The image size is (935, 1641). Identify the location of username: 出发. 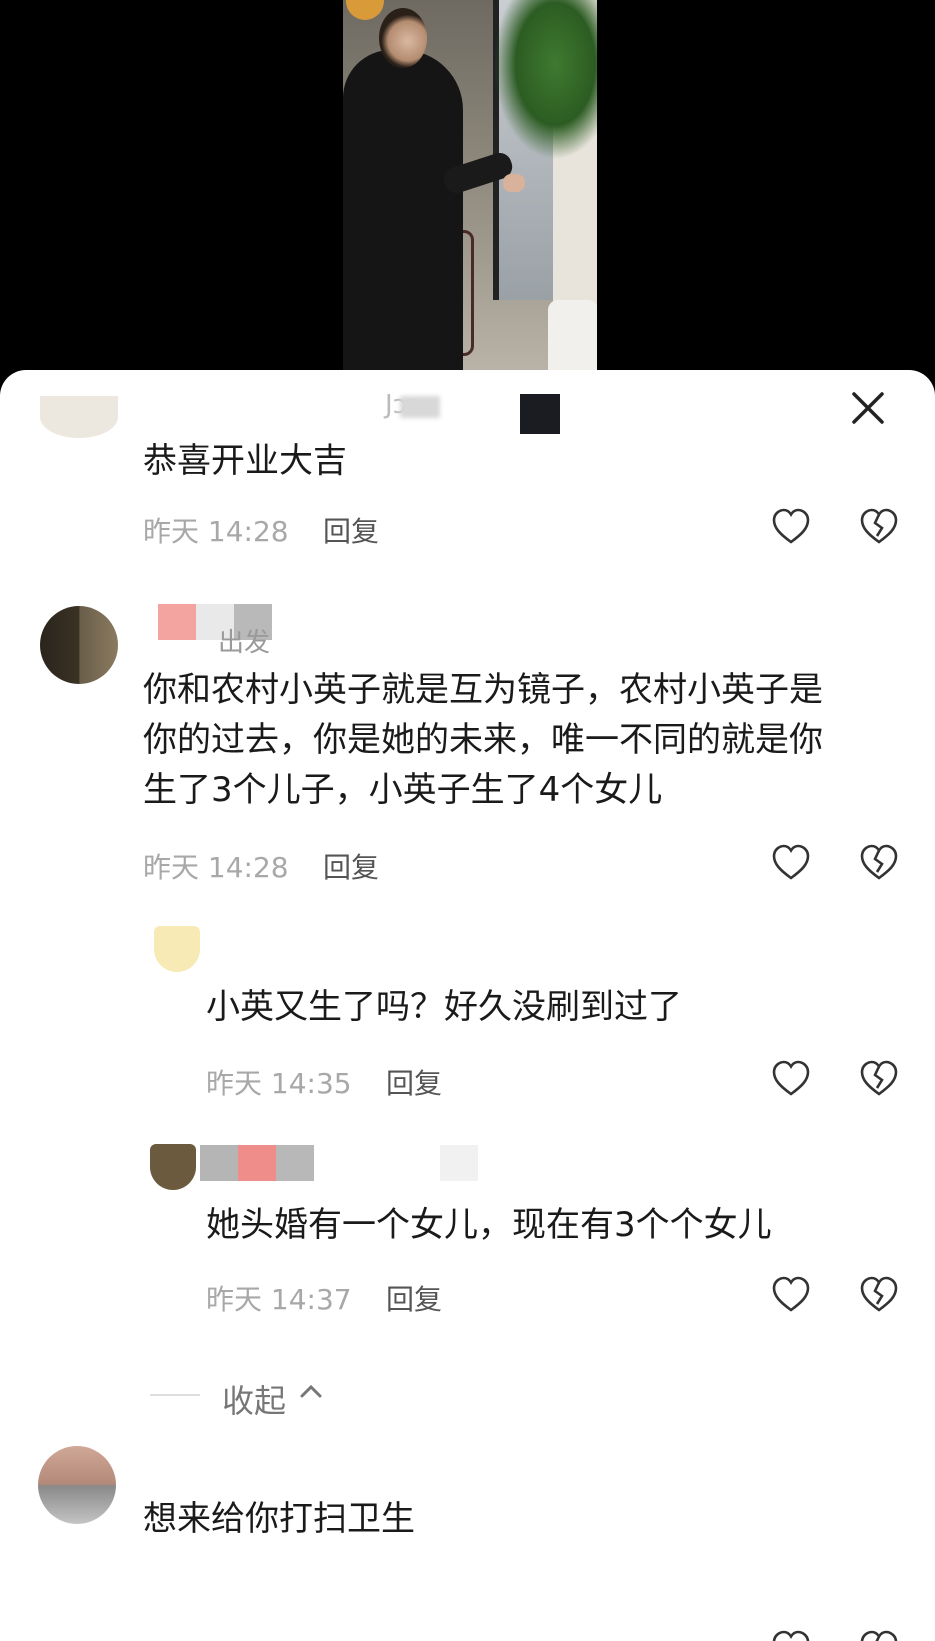
(244, 643).